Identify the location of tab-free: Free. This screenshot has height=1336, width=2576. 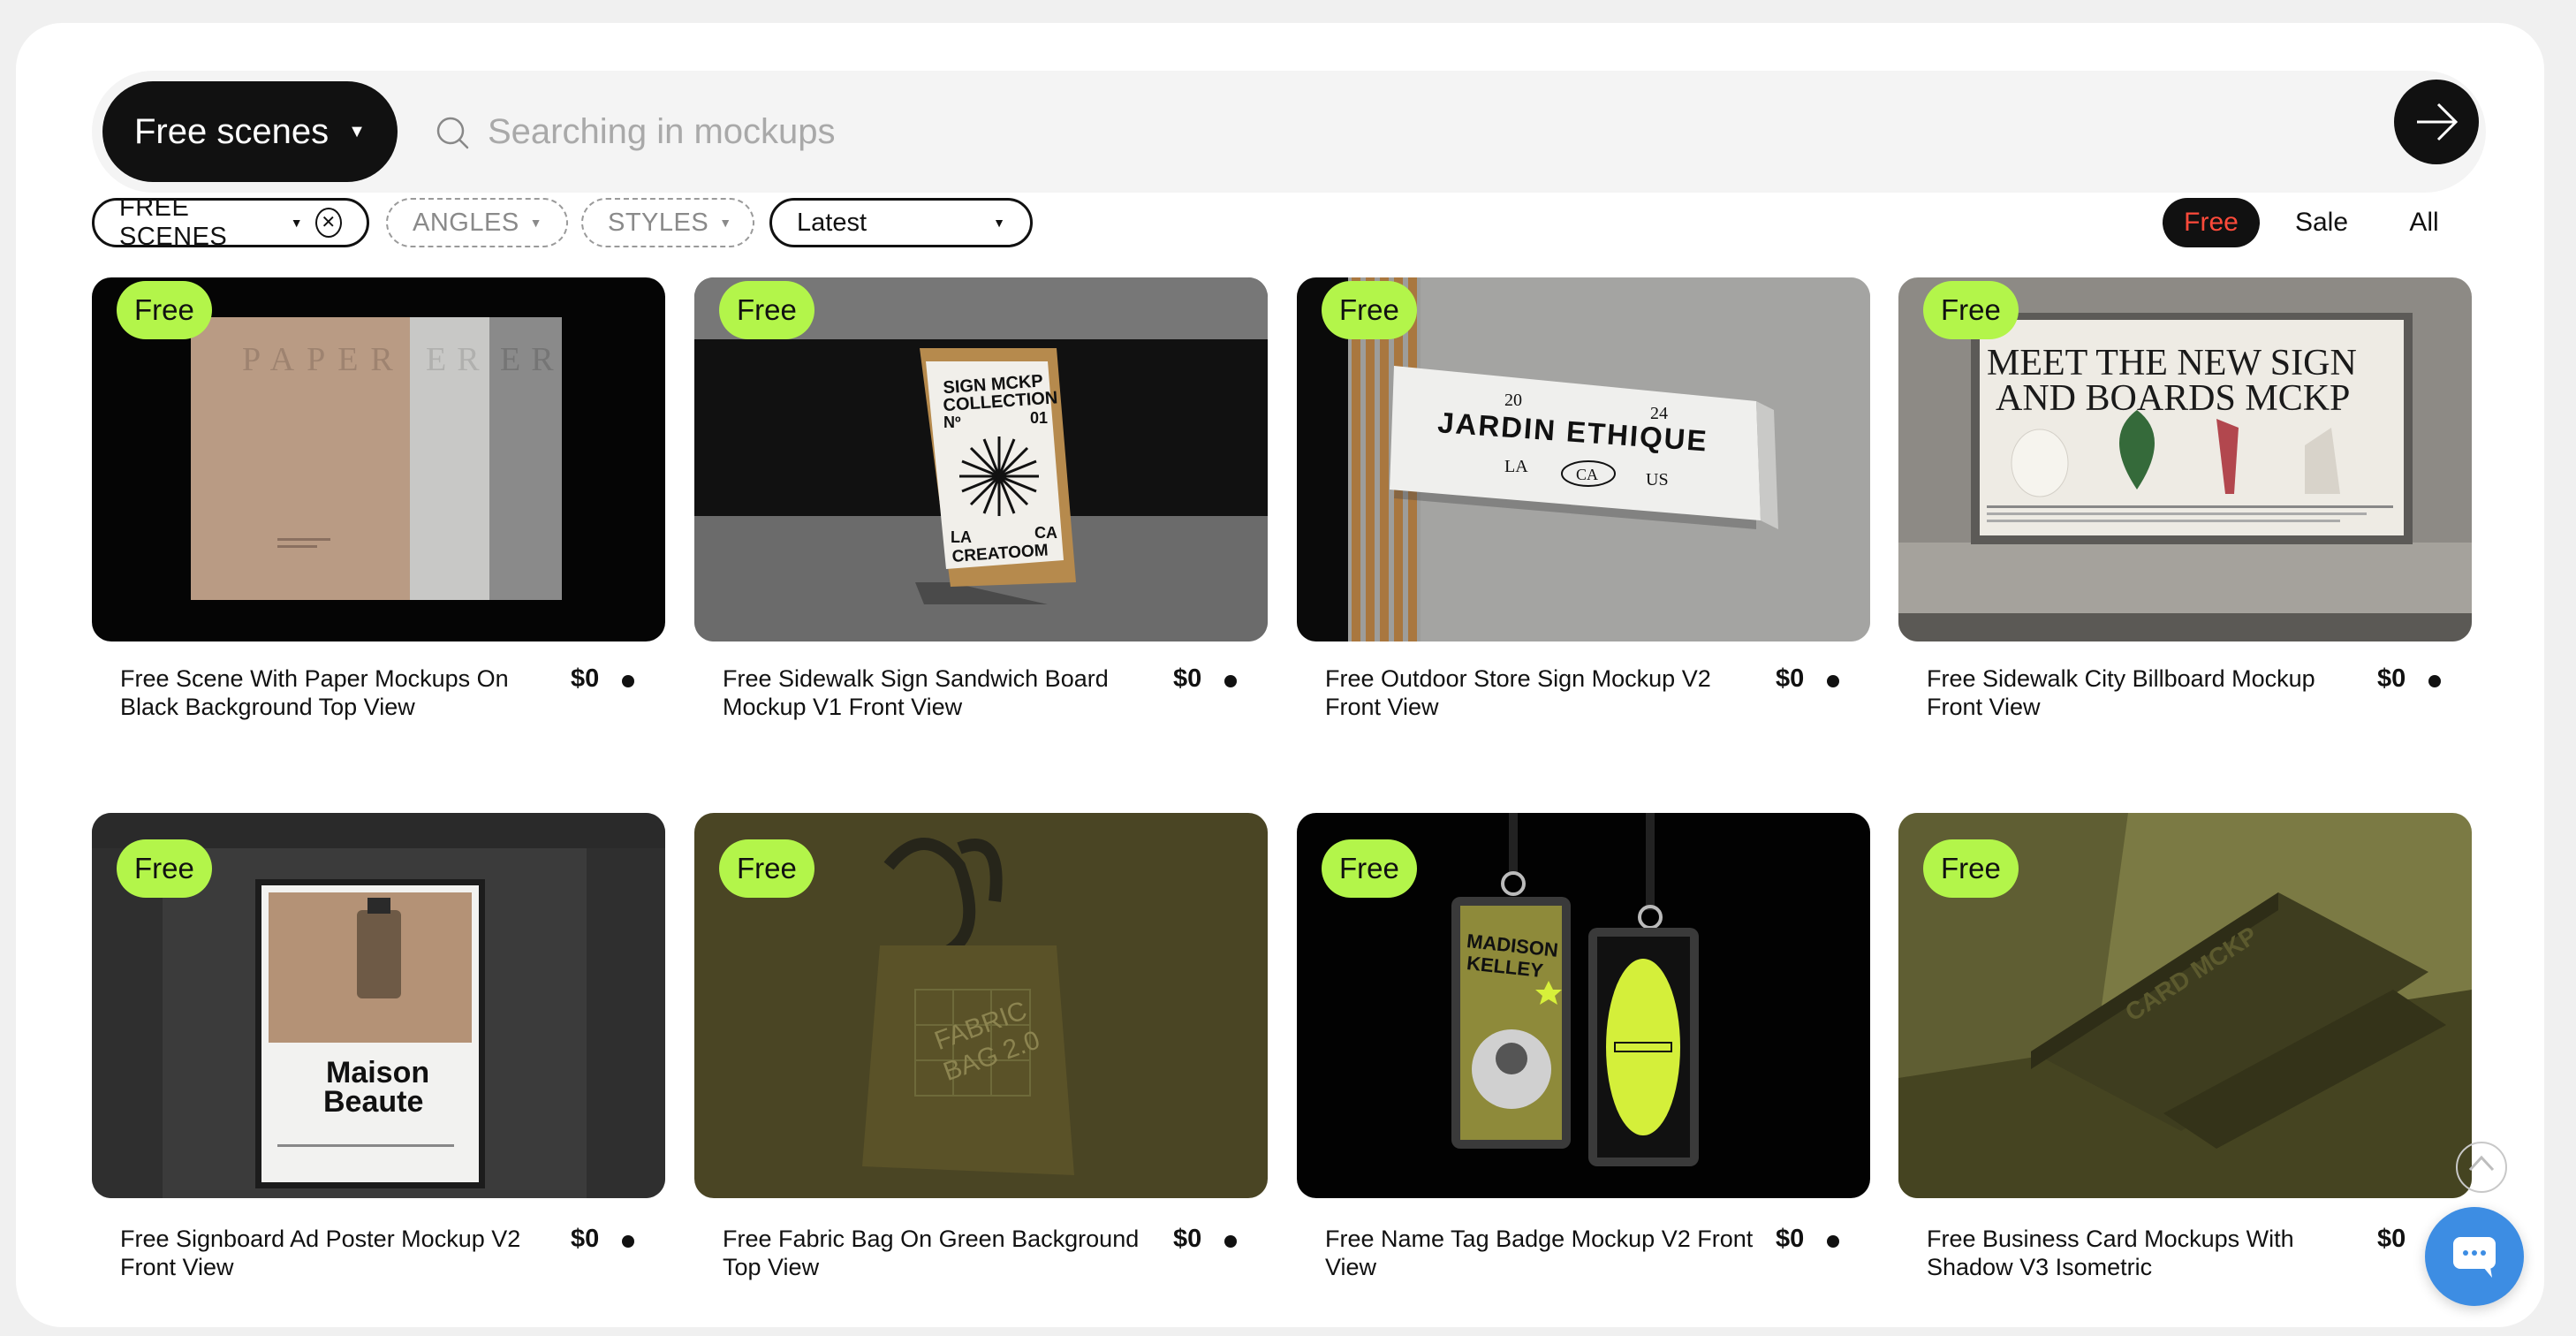
(2212, 222).